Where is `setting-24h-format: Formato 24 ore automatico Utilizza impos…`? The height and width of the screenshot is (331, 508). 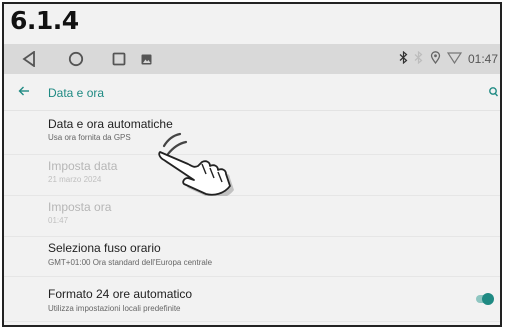
setting-24h-format: Formato 24 ore automatico Utilizza impos… is located at coordinates (252, 299).